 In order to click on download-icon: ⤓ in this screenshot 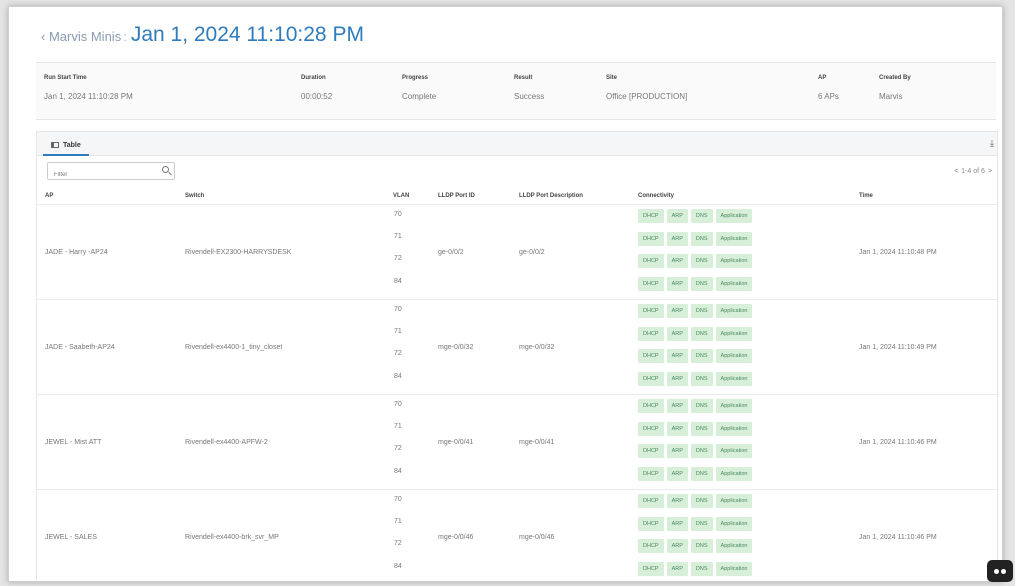, I will do `click(992, 143)`.